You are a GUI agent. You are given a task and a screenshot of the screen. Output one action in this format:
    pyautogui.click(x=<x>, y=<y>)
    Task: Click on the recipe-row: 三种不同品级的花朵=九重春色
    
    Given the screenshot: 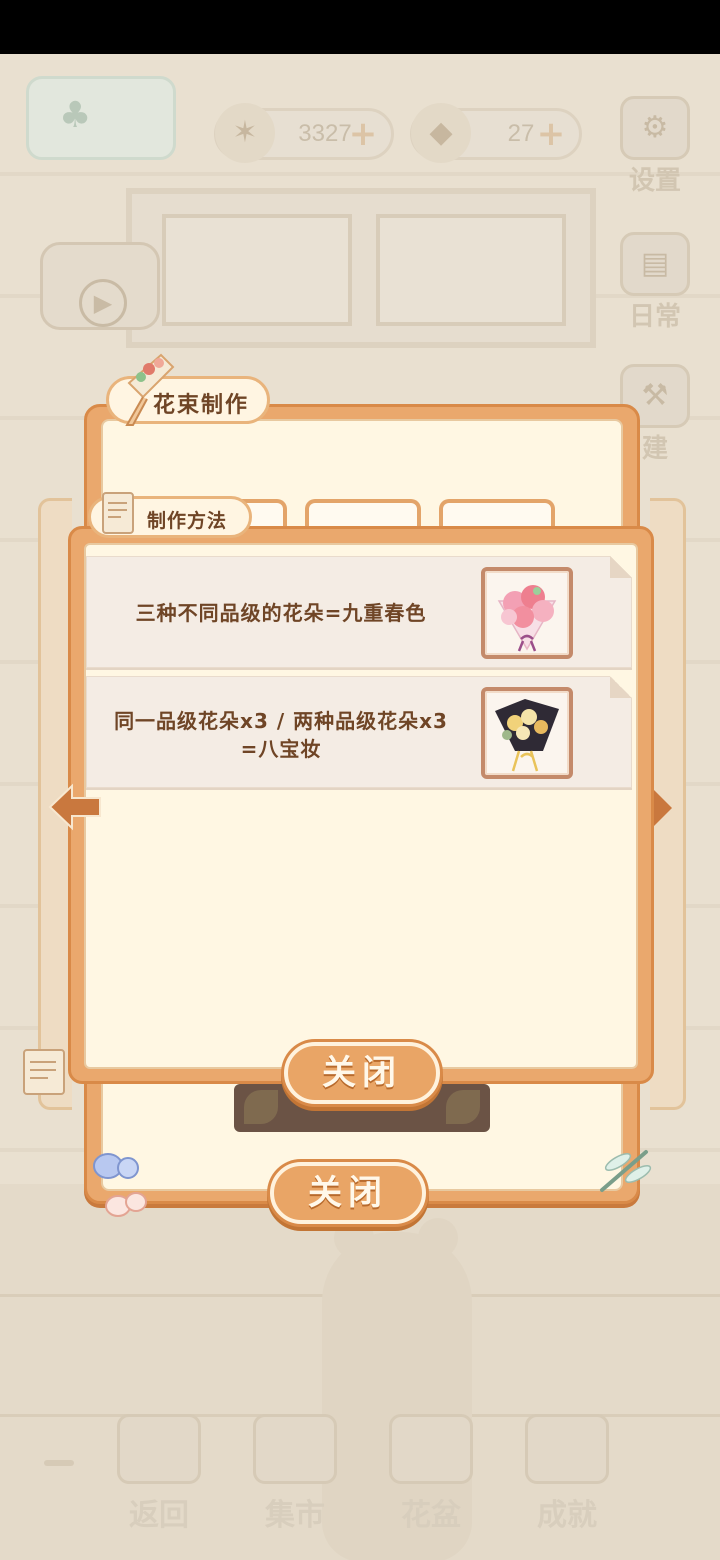 What is the action you would take?
    pyautogui.click(x=359, y=612)
    